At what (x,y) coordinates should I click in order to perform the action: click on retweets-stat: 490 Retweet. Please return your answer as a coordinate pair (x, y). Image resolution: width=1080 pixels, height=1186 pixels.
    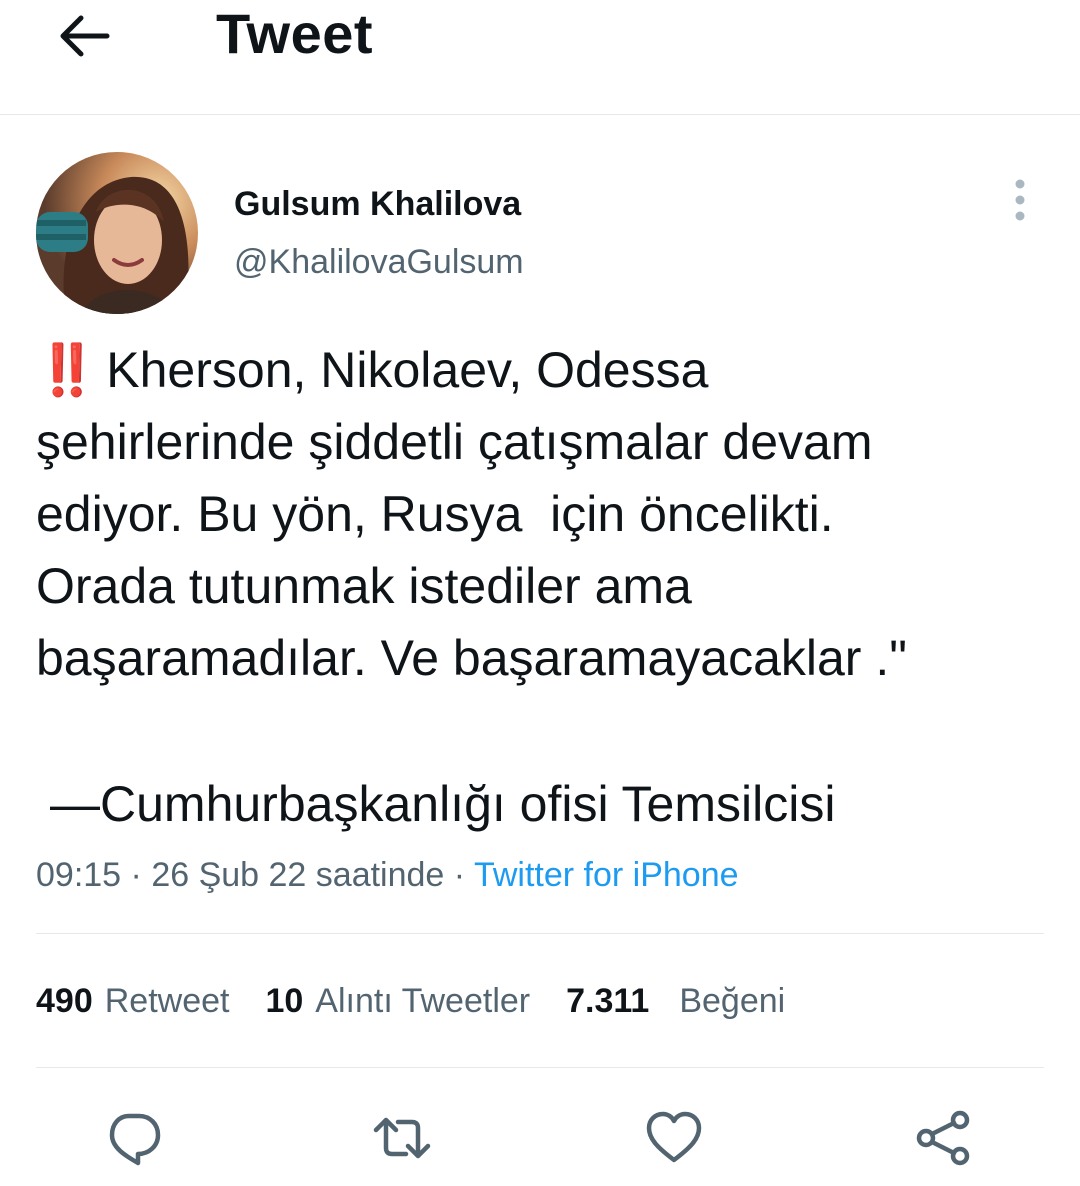
    Looking at the image, I should click on (132, 1001).